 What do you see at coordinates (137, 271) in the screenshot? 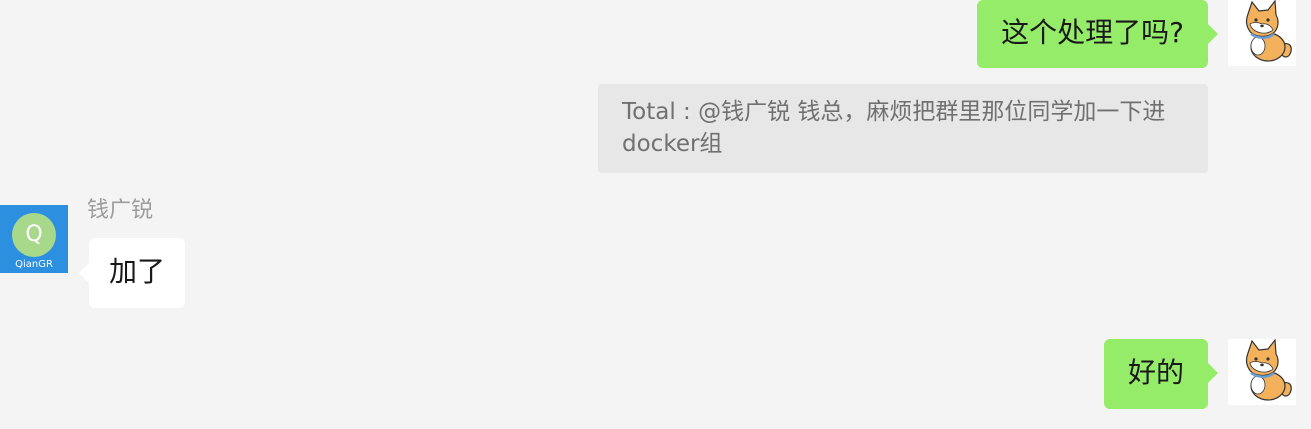
I see `message-text: 加了` at bounding box center [137, 271].